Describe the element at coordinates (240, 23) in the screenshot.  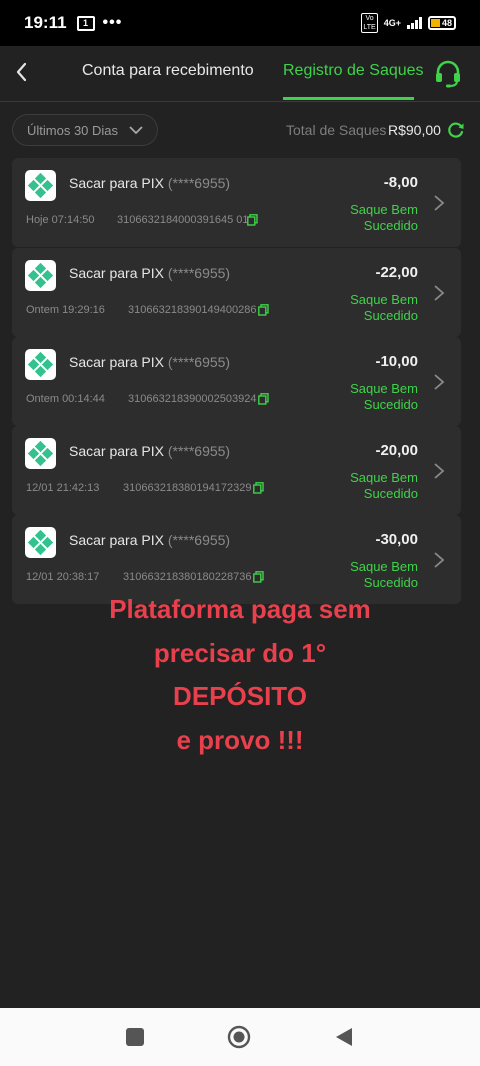
I see `status-bar: 19:11 1 ••• Vo LTE 4G+ 48` at that location.